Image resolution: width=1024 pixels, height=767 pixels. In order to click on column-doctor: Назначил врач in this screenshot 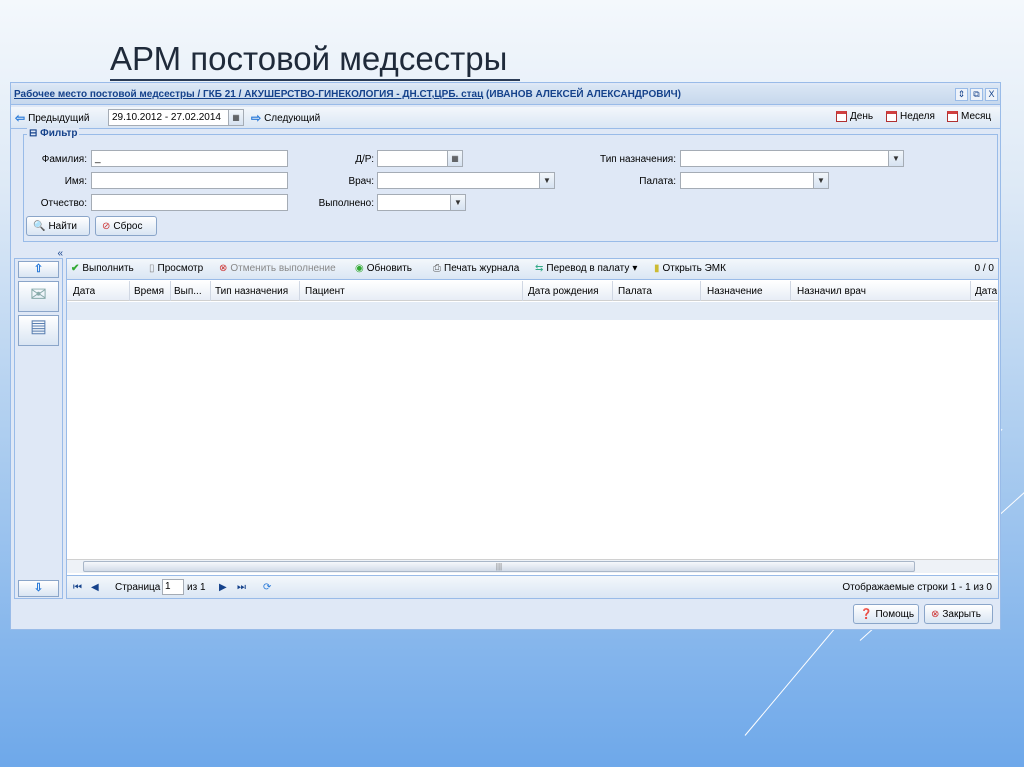, I will do `click(831, 291)`.